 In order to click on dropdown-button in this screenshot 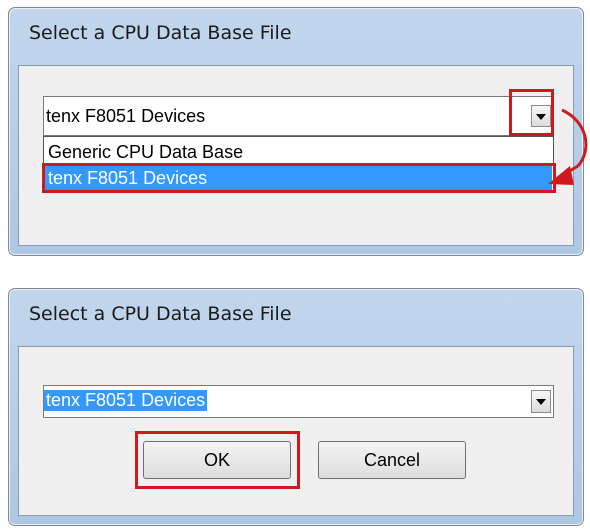, I will do `click(541, 401)`.